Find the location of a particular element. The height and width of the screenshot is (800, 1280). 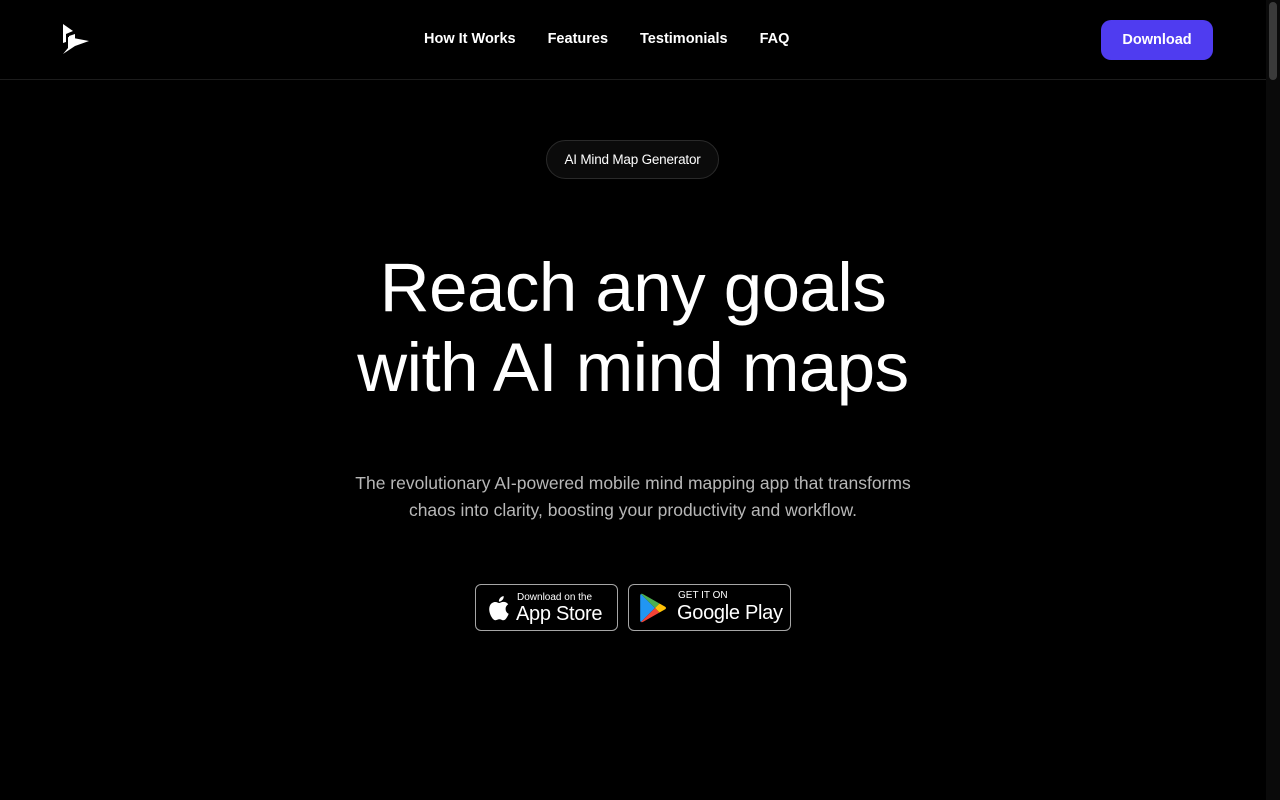

download-button: Download is located at coordinates (1157, 40).